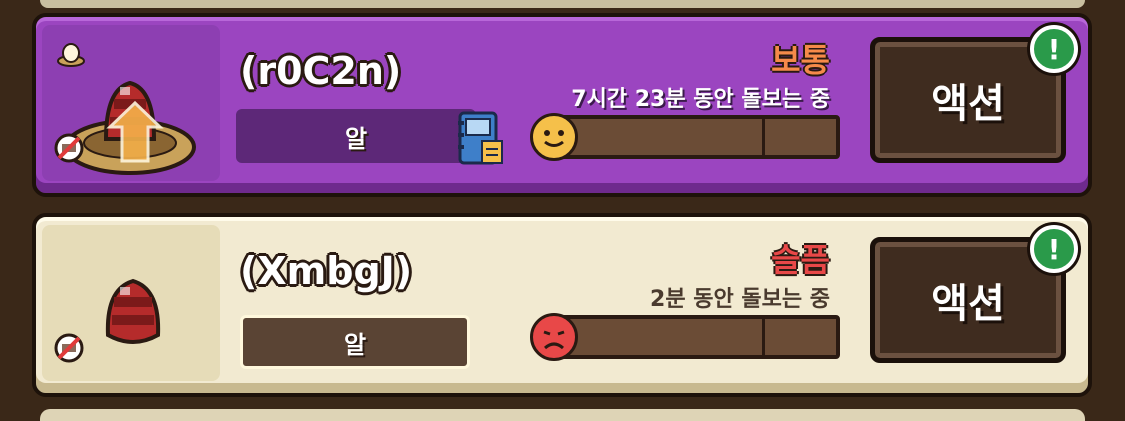  What do you see at coordinates (740, 299) in the screenshot?
I see `care-duration: 2분 동안 돌보는 중` at bounding box center [740, 299].